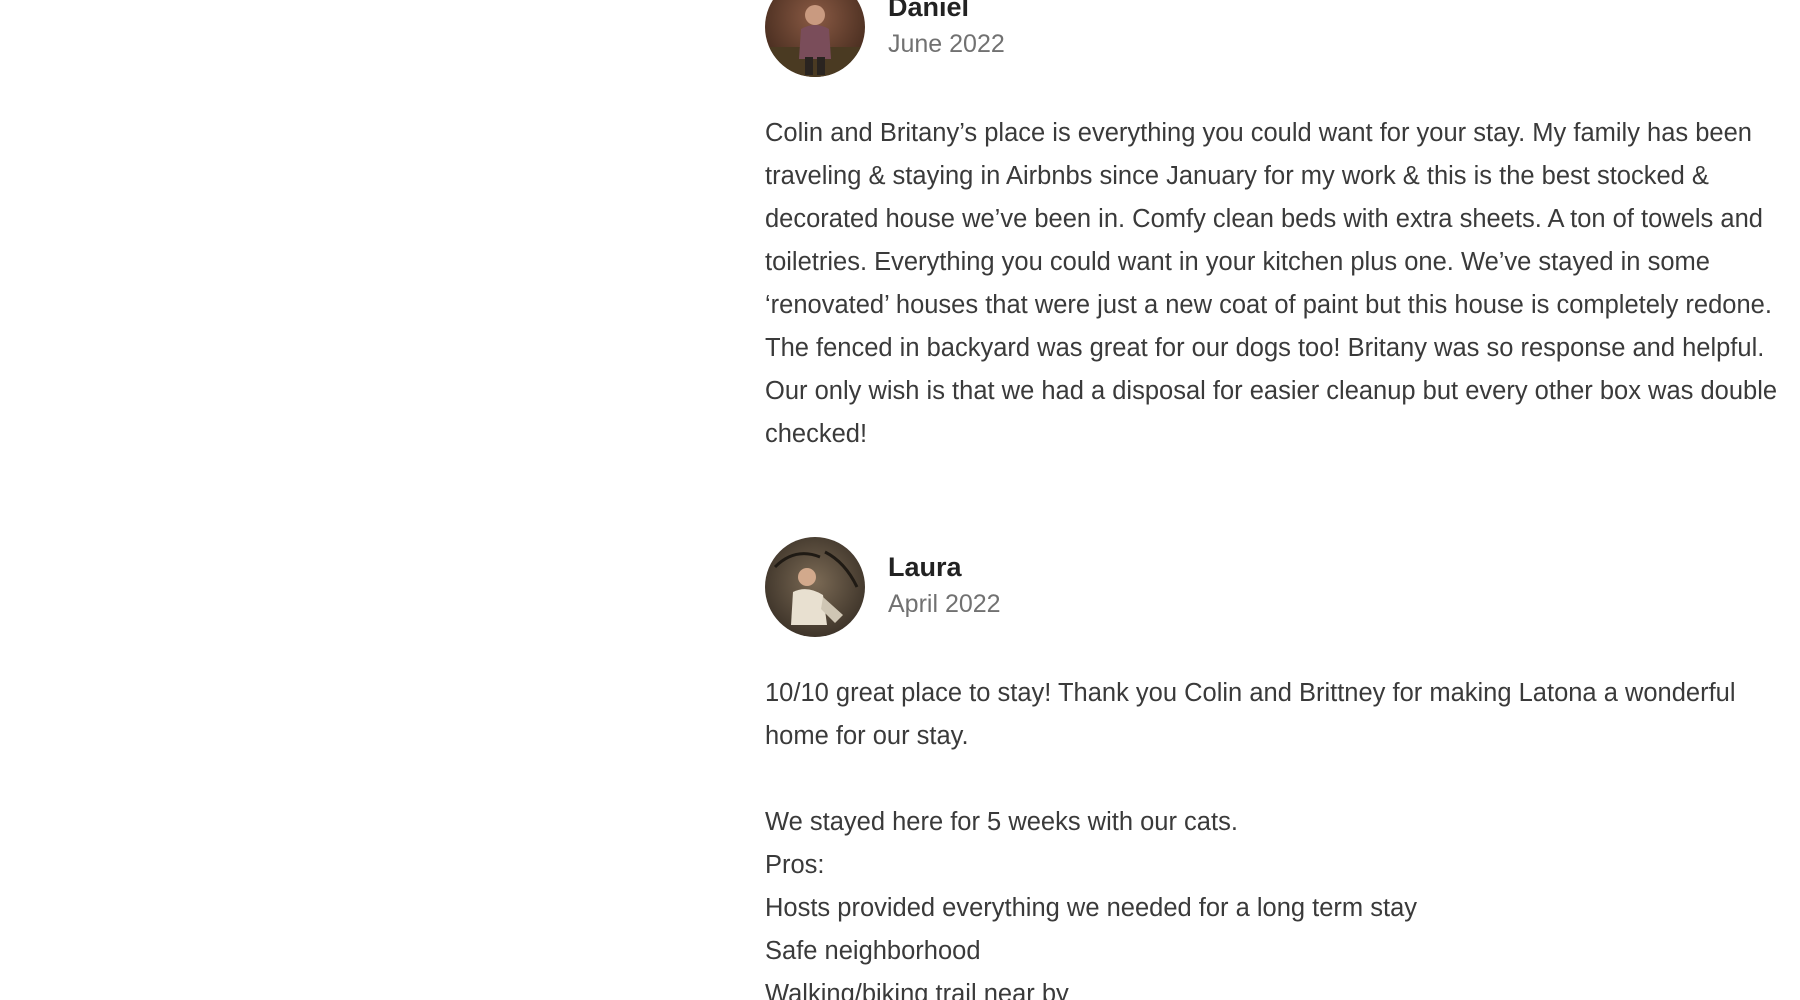  What do you see at coordinates (946, 44) in the screenshot?
I see `review-date: June 2022` at bounding box center [946, 44].